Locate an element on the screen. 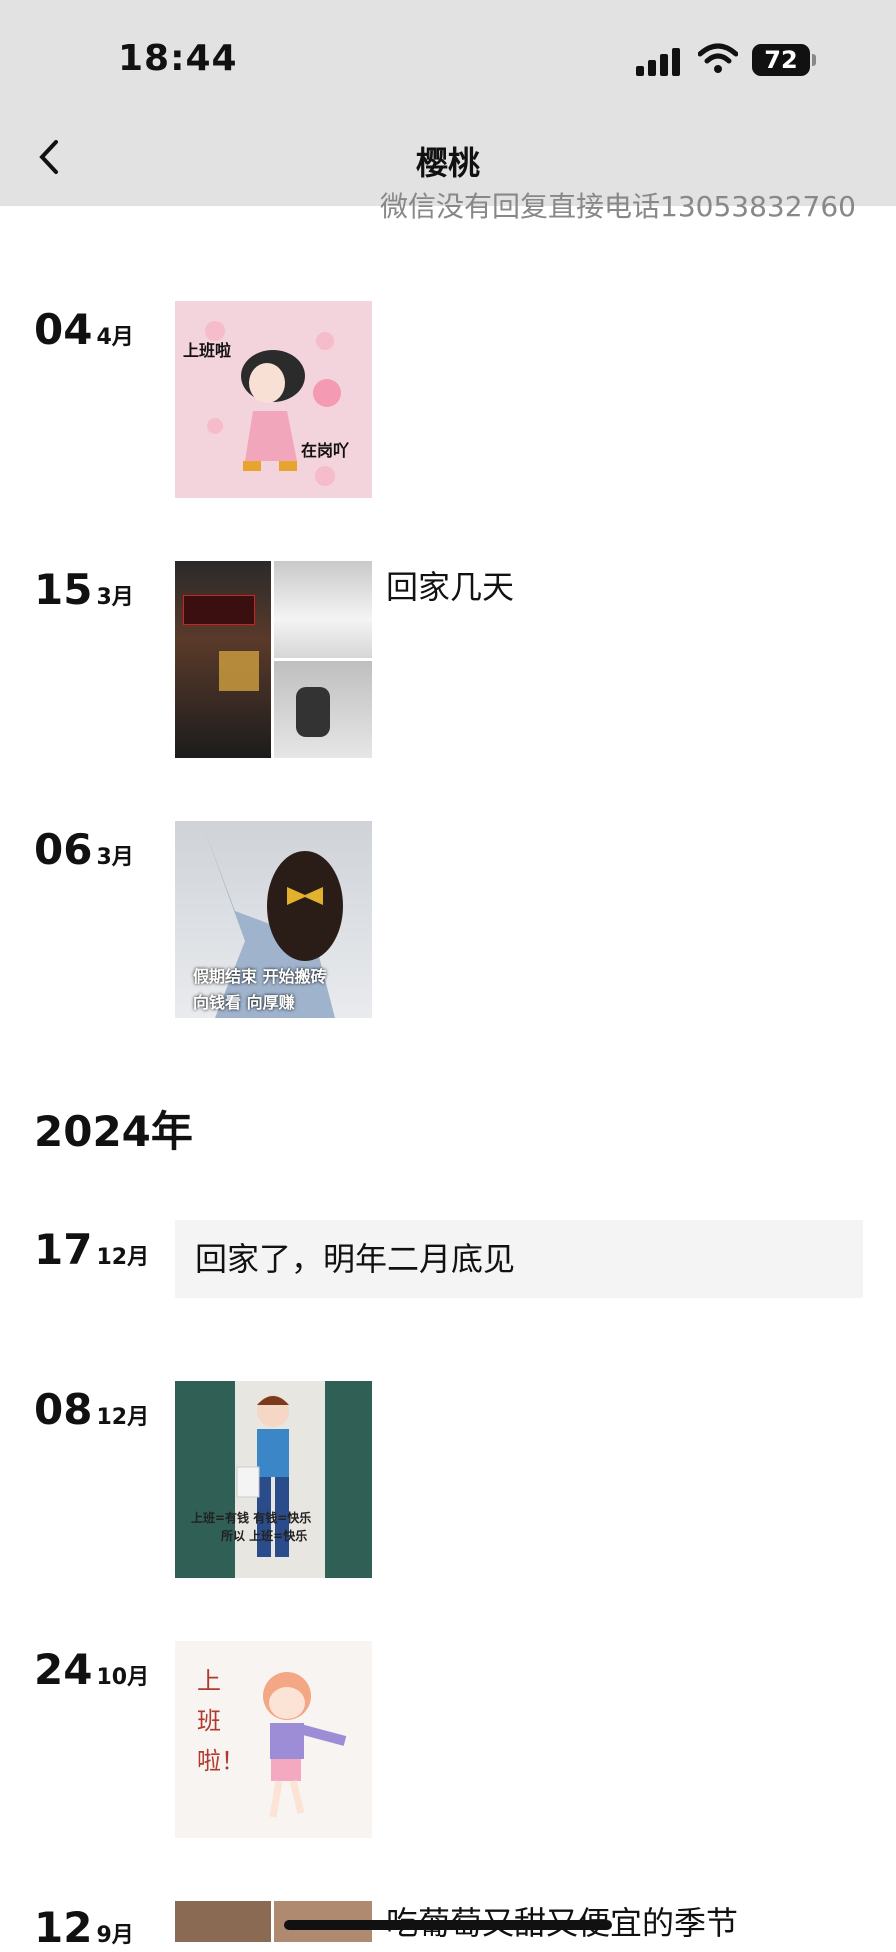 This screenshot has height=1952, width=896. home-indicator is located at coordinates (448, 1925).